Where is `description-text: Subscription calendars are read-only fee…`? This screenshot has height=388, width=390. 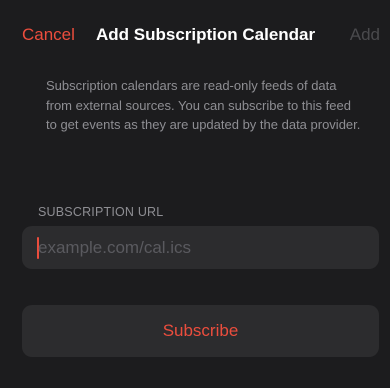 description-text: Subscription calendars are read-only fee… is located at coordinates (203, 105).